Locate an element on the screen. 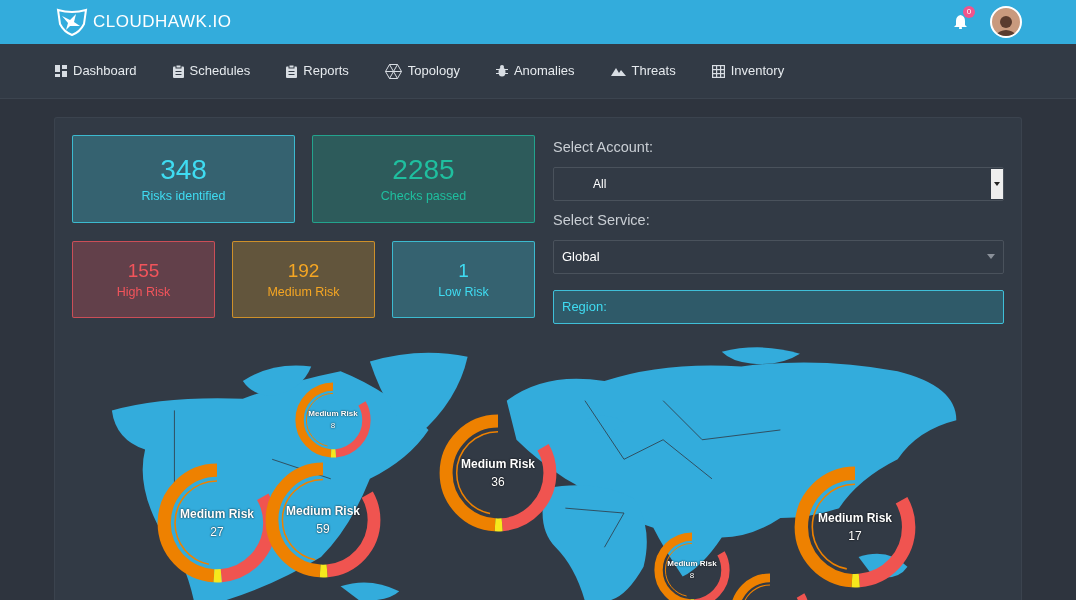  stat-label: Low Risk is located at coordinates (463, 292).